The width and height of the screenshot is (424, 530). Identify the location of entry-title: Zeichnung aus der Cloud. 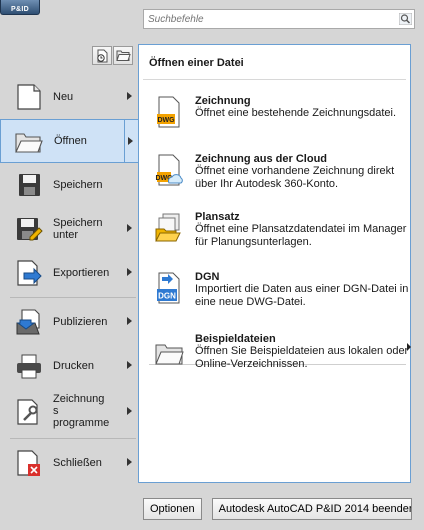
(261, 159).